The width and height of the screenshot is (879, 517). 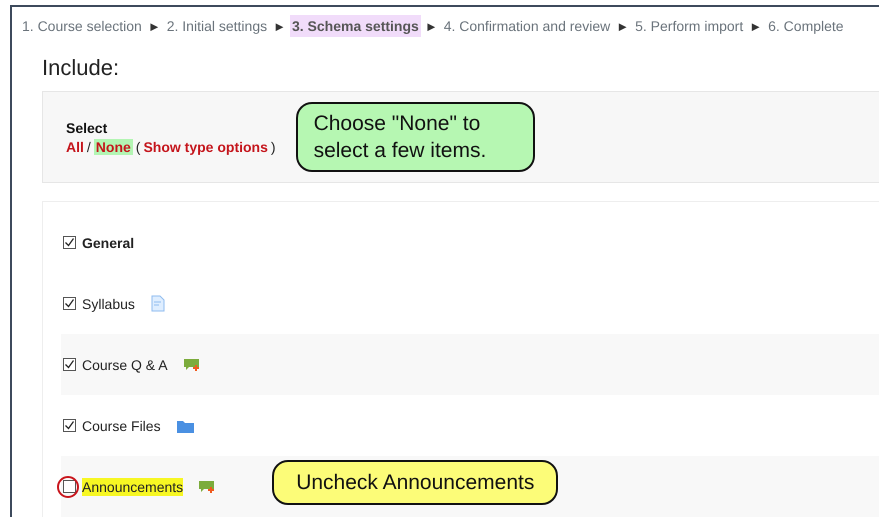 I want to click on item-label: General, so click(x=108, y=243).